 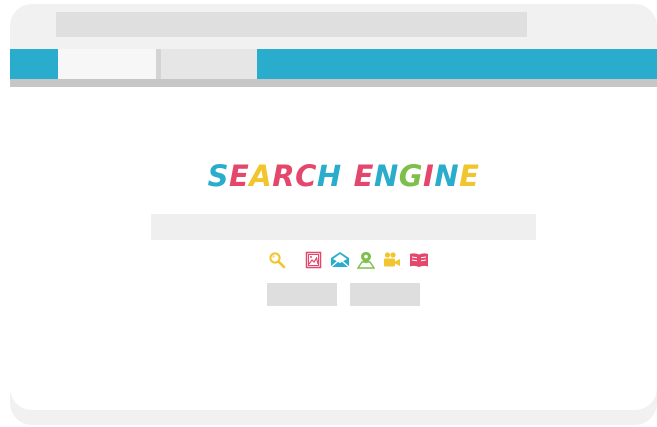 I want to click on logo-letter: R, so click(x=284, y=176).